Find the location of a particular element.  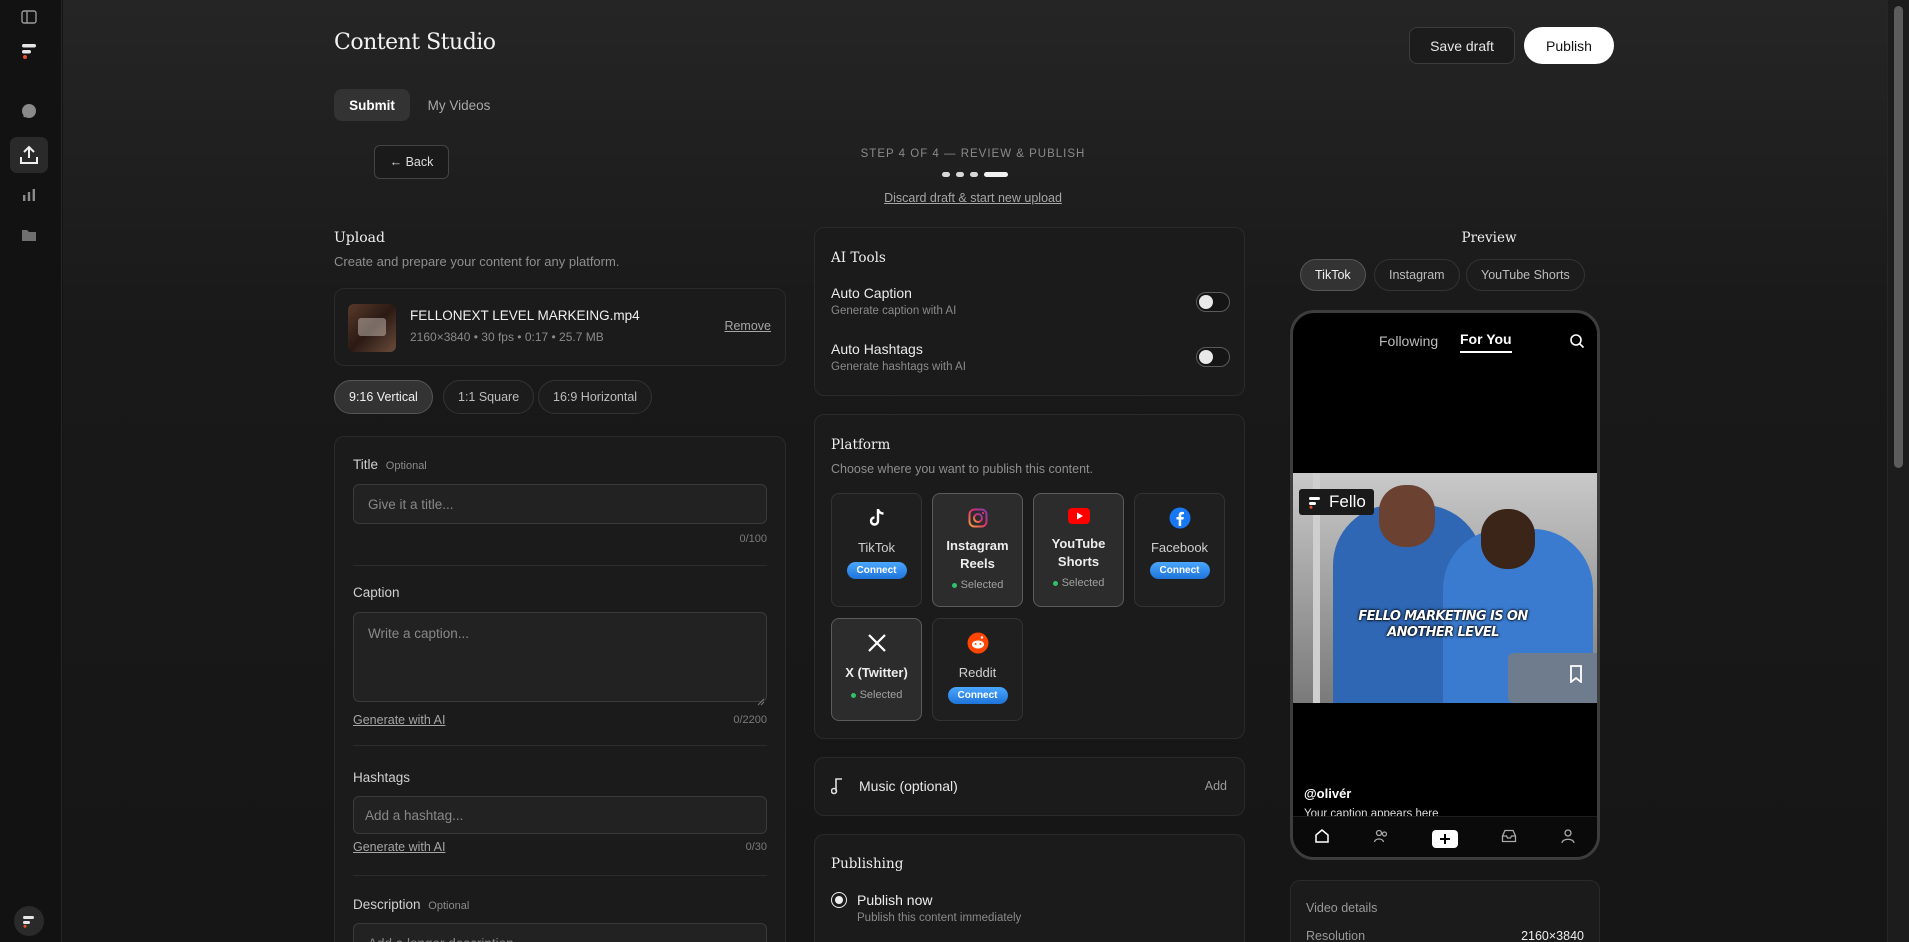

facebook-label: Facebook is located at coordinates (1179, 547).